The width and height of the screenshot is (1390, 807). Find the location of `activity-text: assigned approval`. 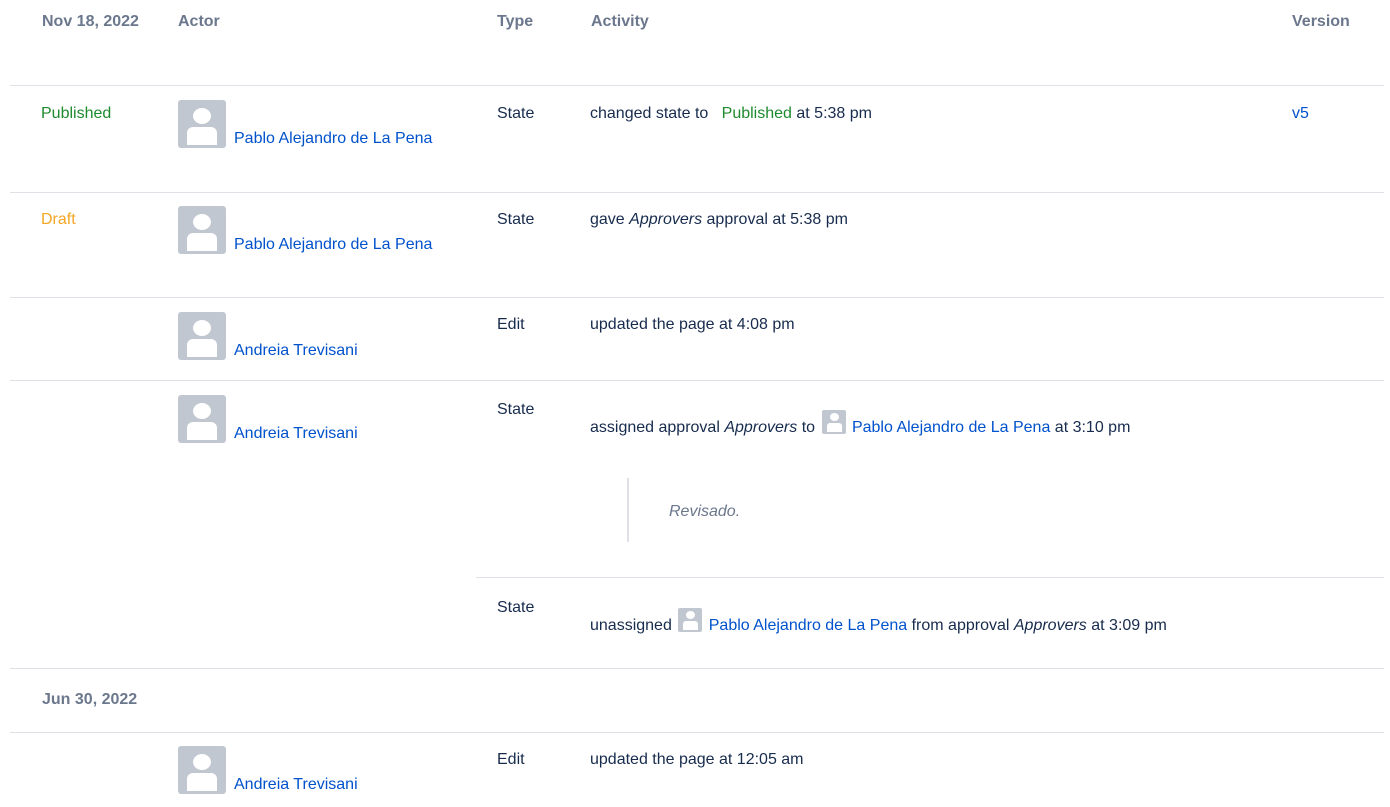

activity-text: assigned approval is located at coordinates (655, 427).